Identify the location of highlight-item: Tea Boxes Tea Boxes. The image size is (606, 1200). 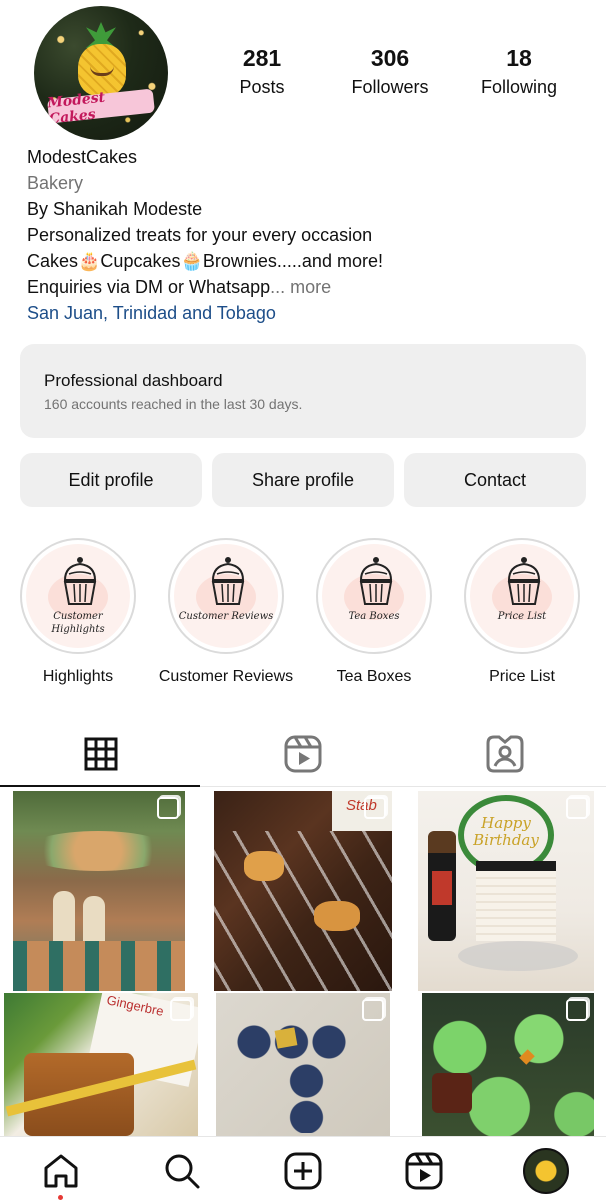
(374, 613).